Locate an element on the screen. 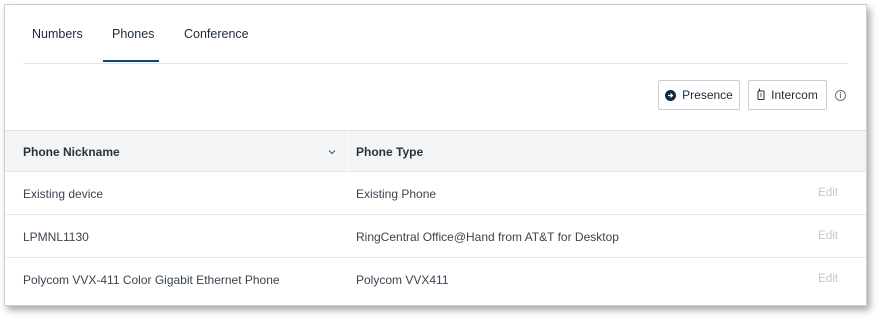 Image resolution: width=887 pixels, height=324 pixels. info-icon: i is located at coordinates (840, 95).